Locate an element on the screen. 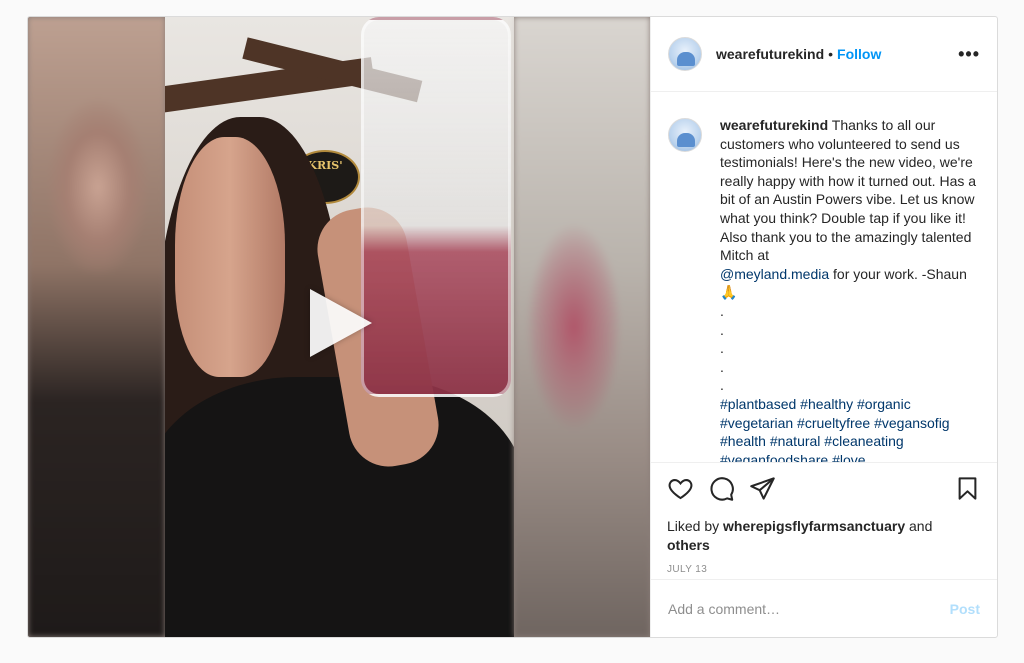 This screenshot has width=1024, height=663. caption-text-after: for your work. -Shaun is located at coordinates (900, 273).